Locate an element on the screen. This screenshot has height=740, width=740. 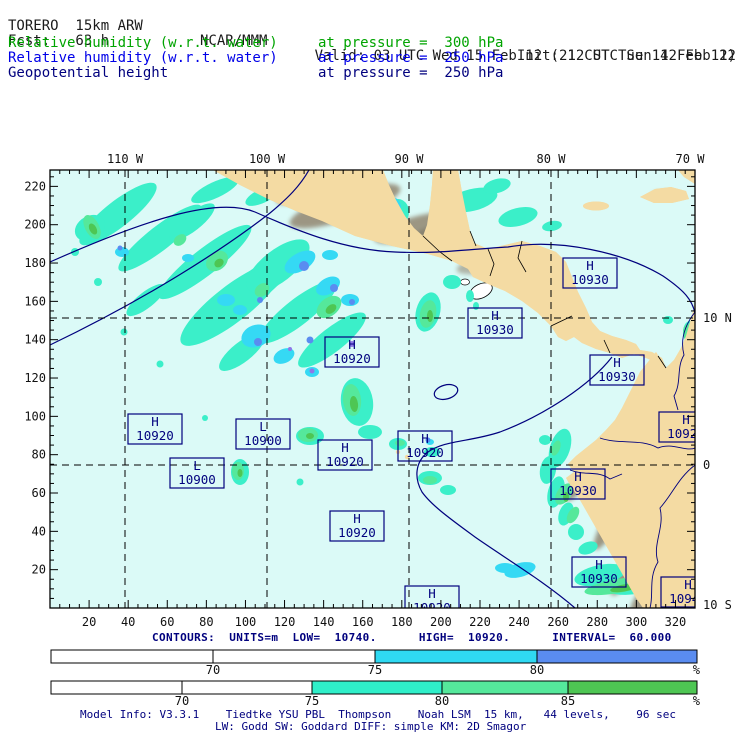
colorbar-tick-label: 85 is located at coordinates (568, 701).